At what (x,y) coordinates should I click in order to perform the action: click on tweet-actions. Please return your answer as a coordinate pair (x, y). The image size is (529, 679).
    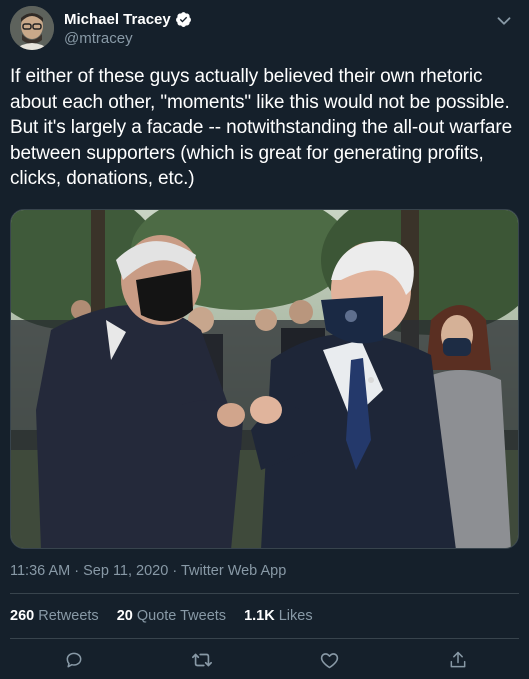
    Looking at the image, I should click on (264, 661).